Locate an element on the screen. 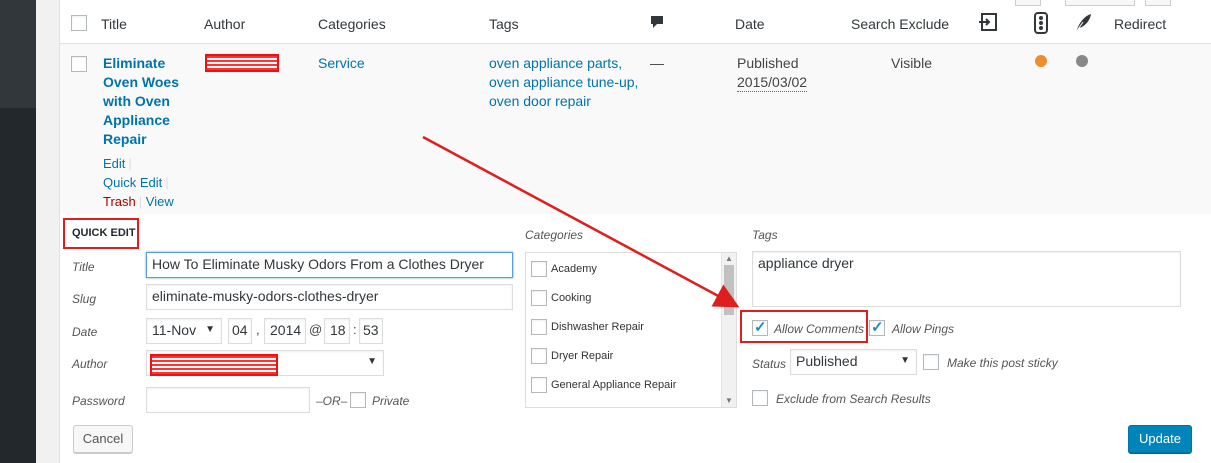  sticky-label: Make this post sticky is located at coordinates (1002, 363).